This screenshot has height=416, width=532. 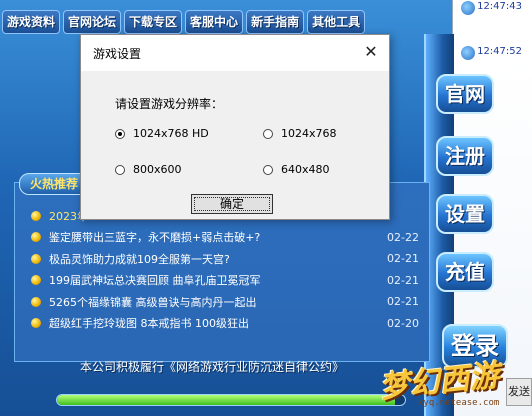 What do you see at coordinates (336, 22) in the screenshot?
I see `tab-other-tools: 其他工具` at bounding box center [336, 22].